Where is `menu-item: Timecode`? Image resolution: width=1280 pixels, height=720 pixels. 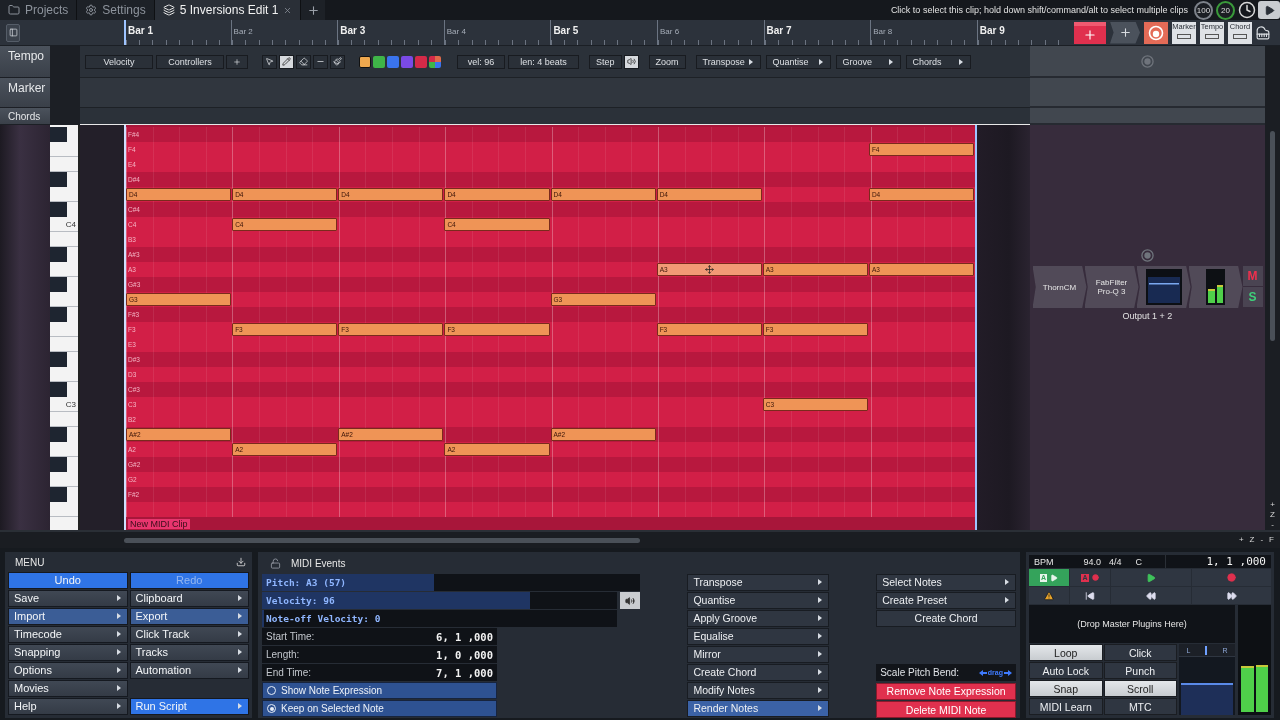
menu-item: Timecode is located at coordinates (68, 634).